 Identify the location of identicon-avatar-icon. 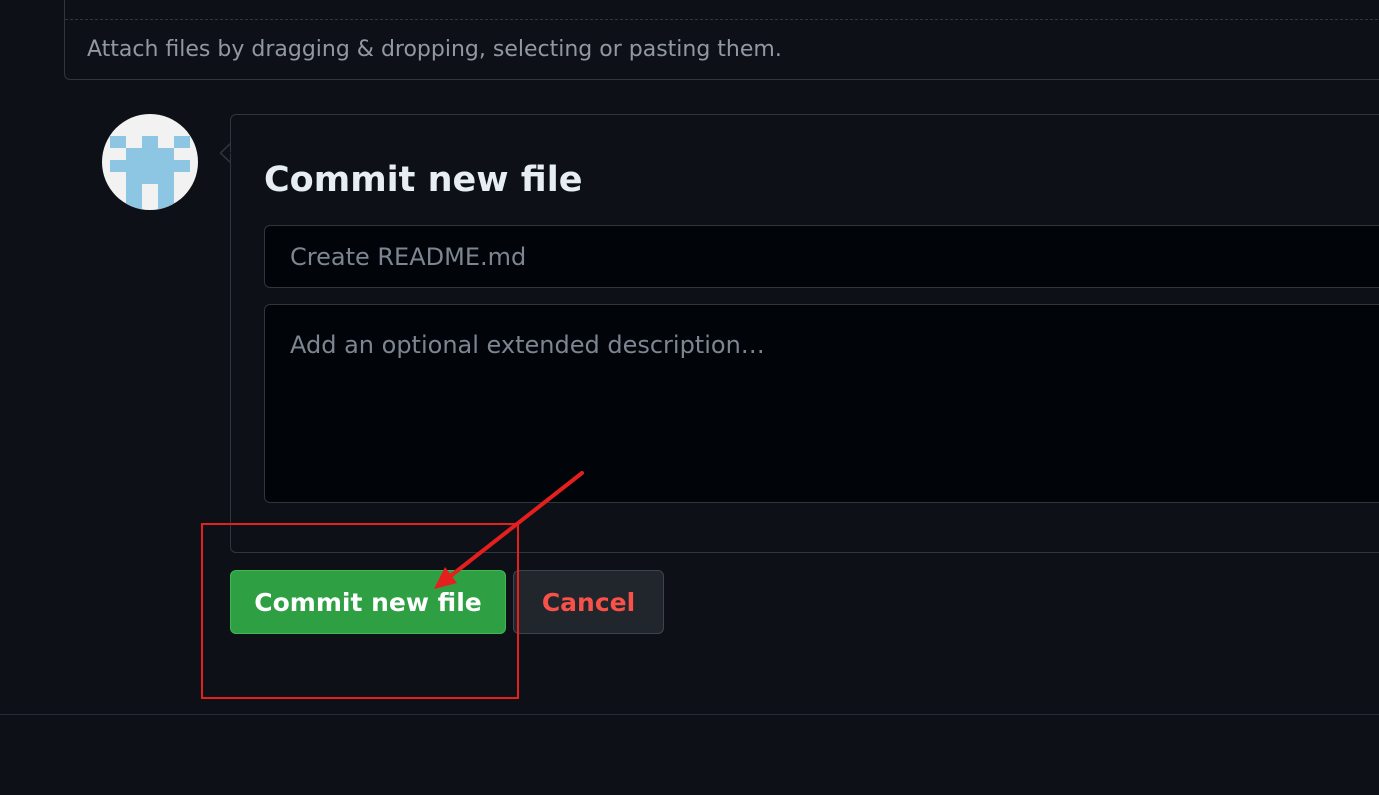
(150, 162).